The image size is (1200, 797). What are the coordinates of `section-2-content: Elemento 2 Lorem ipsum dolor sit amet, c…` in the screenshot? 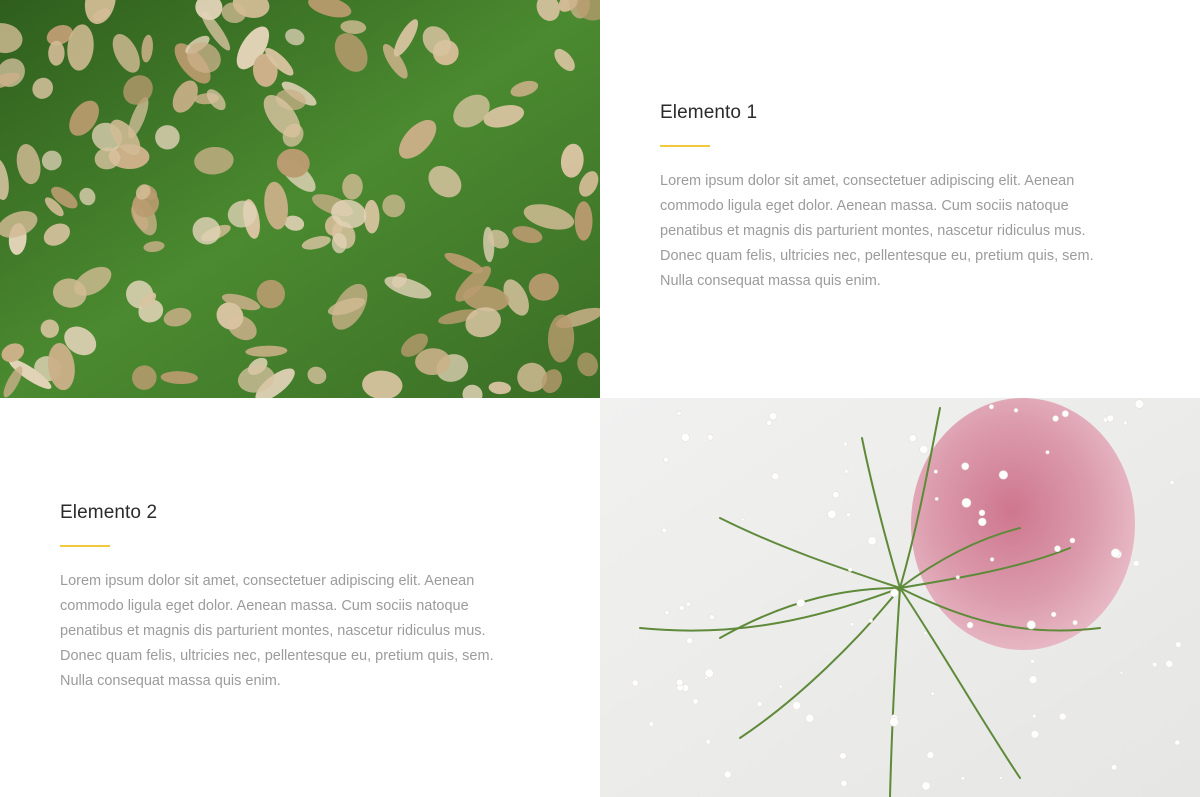 It's located at (290, 597).